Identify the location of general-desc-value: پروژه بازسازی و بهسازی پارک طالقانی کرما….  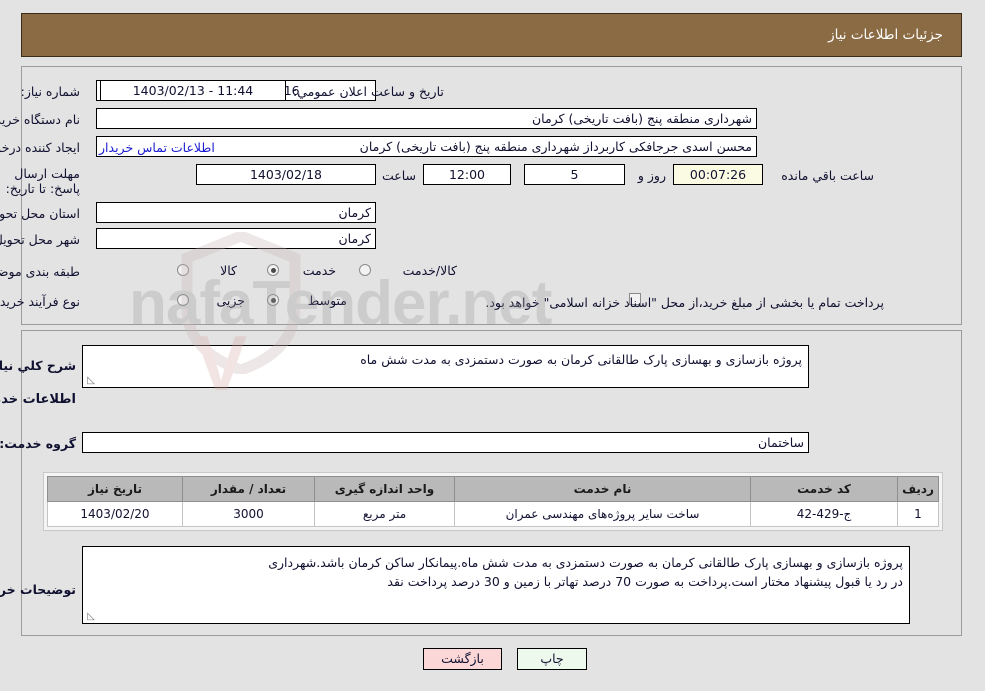
(582, 359).